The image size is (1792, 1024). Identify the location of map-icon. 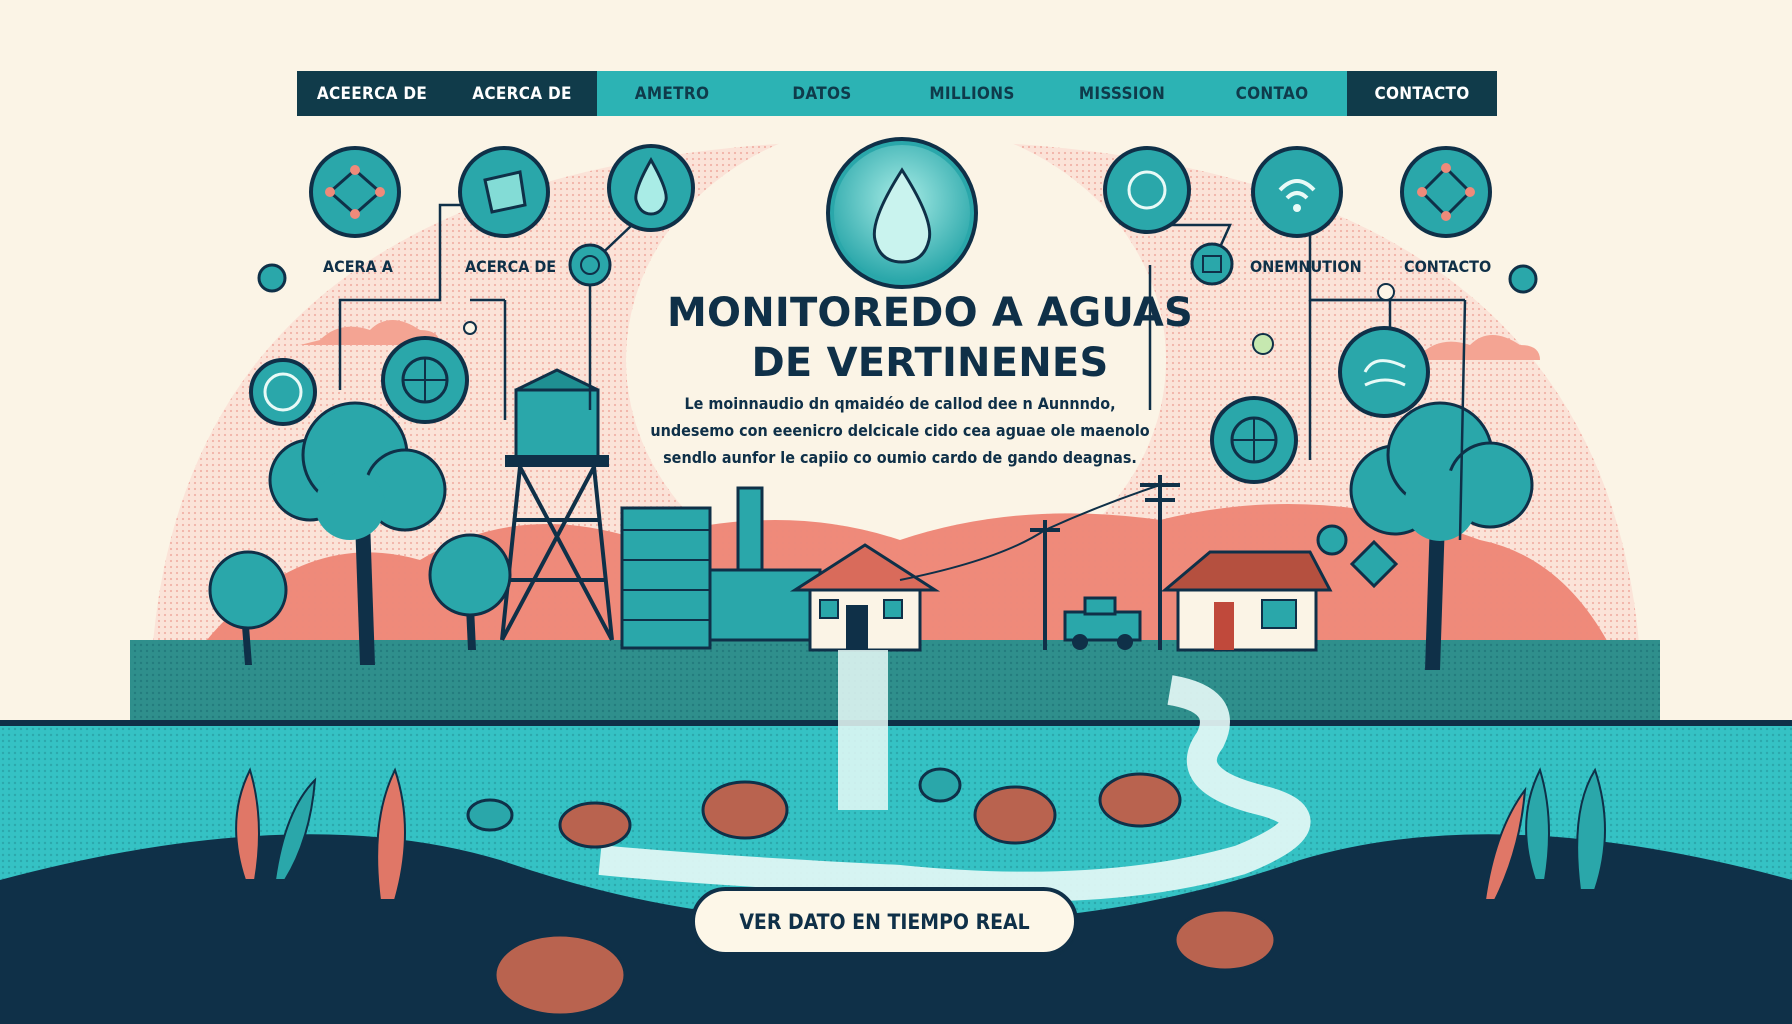
(504, 192).